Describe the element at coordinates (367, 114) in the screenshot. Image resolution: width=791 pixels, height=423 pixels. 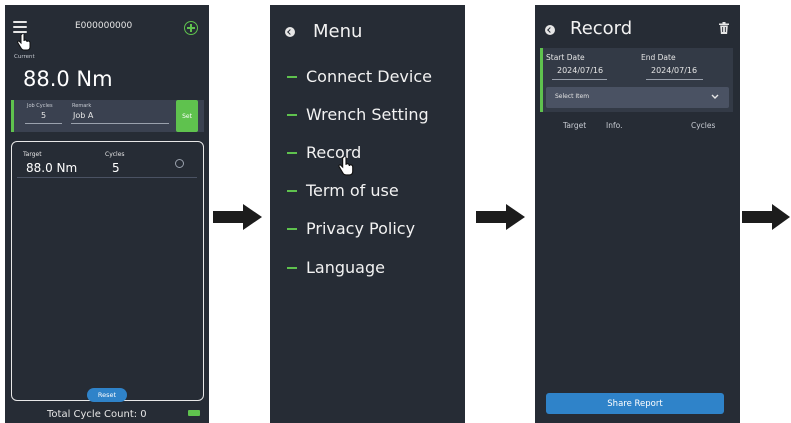
I see `menu-item-label: Wrench Setting` at that location.